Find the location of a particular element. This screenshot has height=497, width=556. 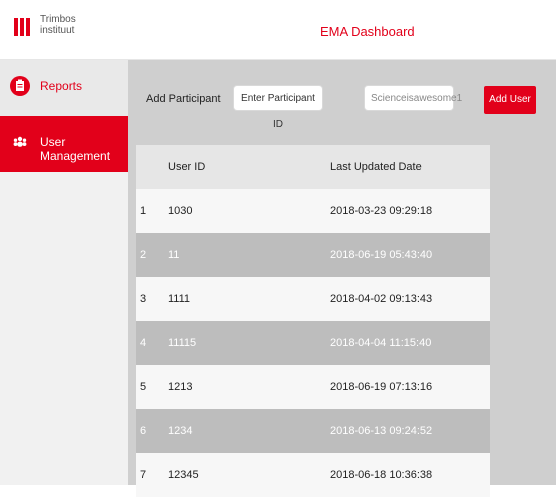

row-index: 5 is located at coordinates (143, 387).